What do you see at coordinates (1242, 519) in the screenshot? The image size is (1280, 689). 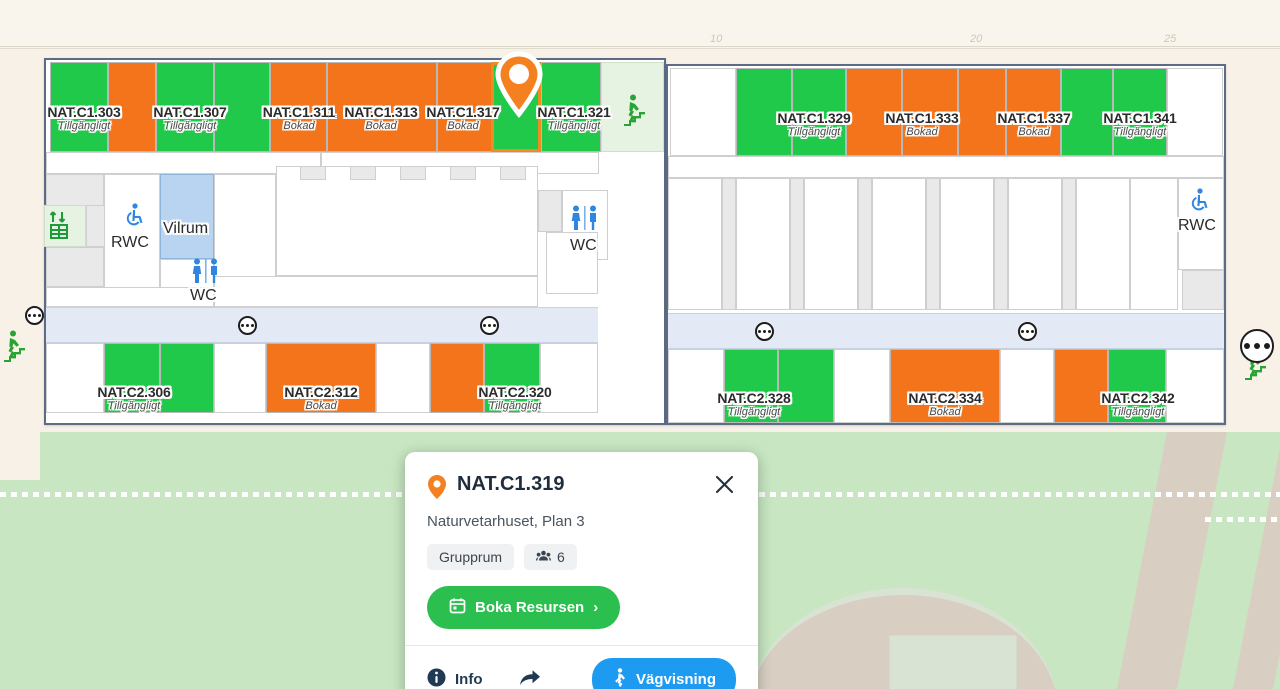 I see `walking-path-segment` at bounding box center [1242, 519].